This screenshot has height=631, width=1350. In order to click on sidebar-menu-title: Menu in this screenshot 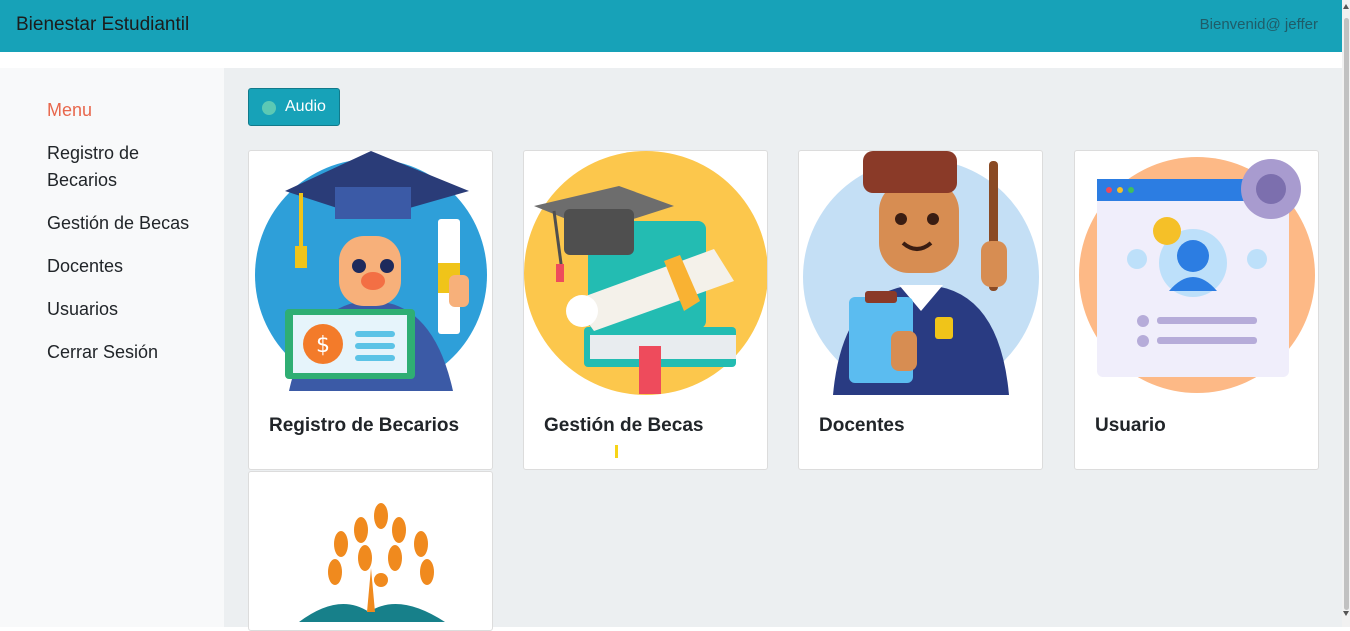, I will do `click(70, 110)`.